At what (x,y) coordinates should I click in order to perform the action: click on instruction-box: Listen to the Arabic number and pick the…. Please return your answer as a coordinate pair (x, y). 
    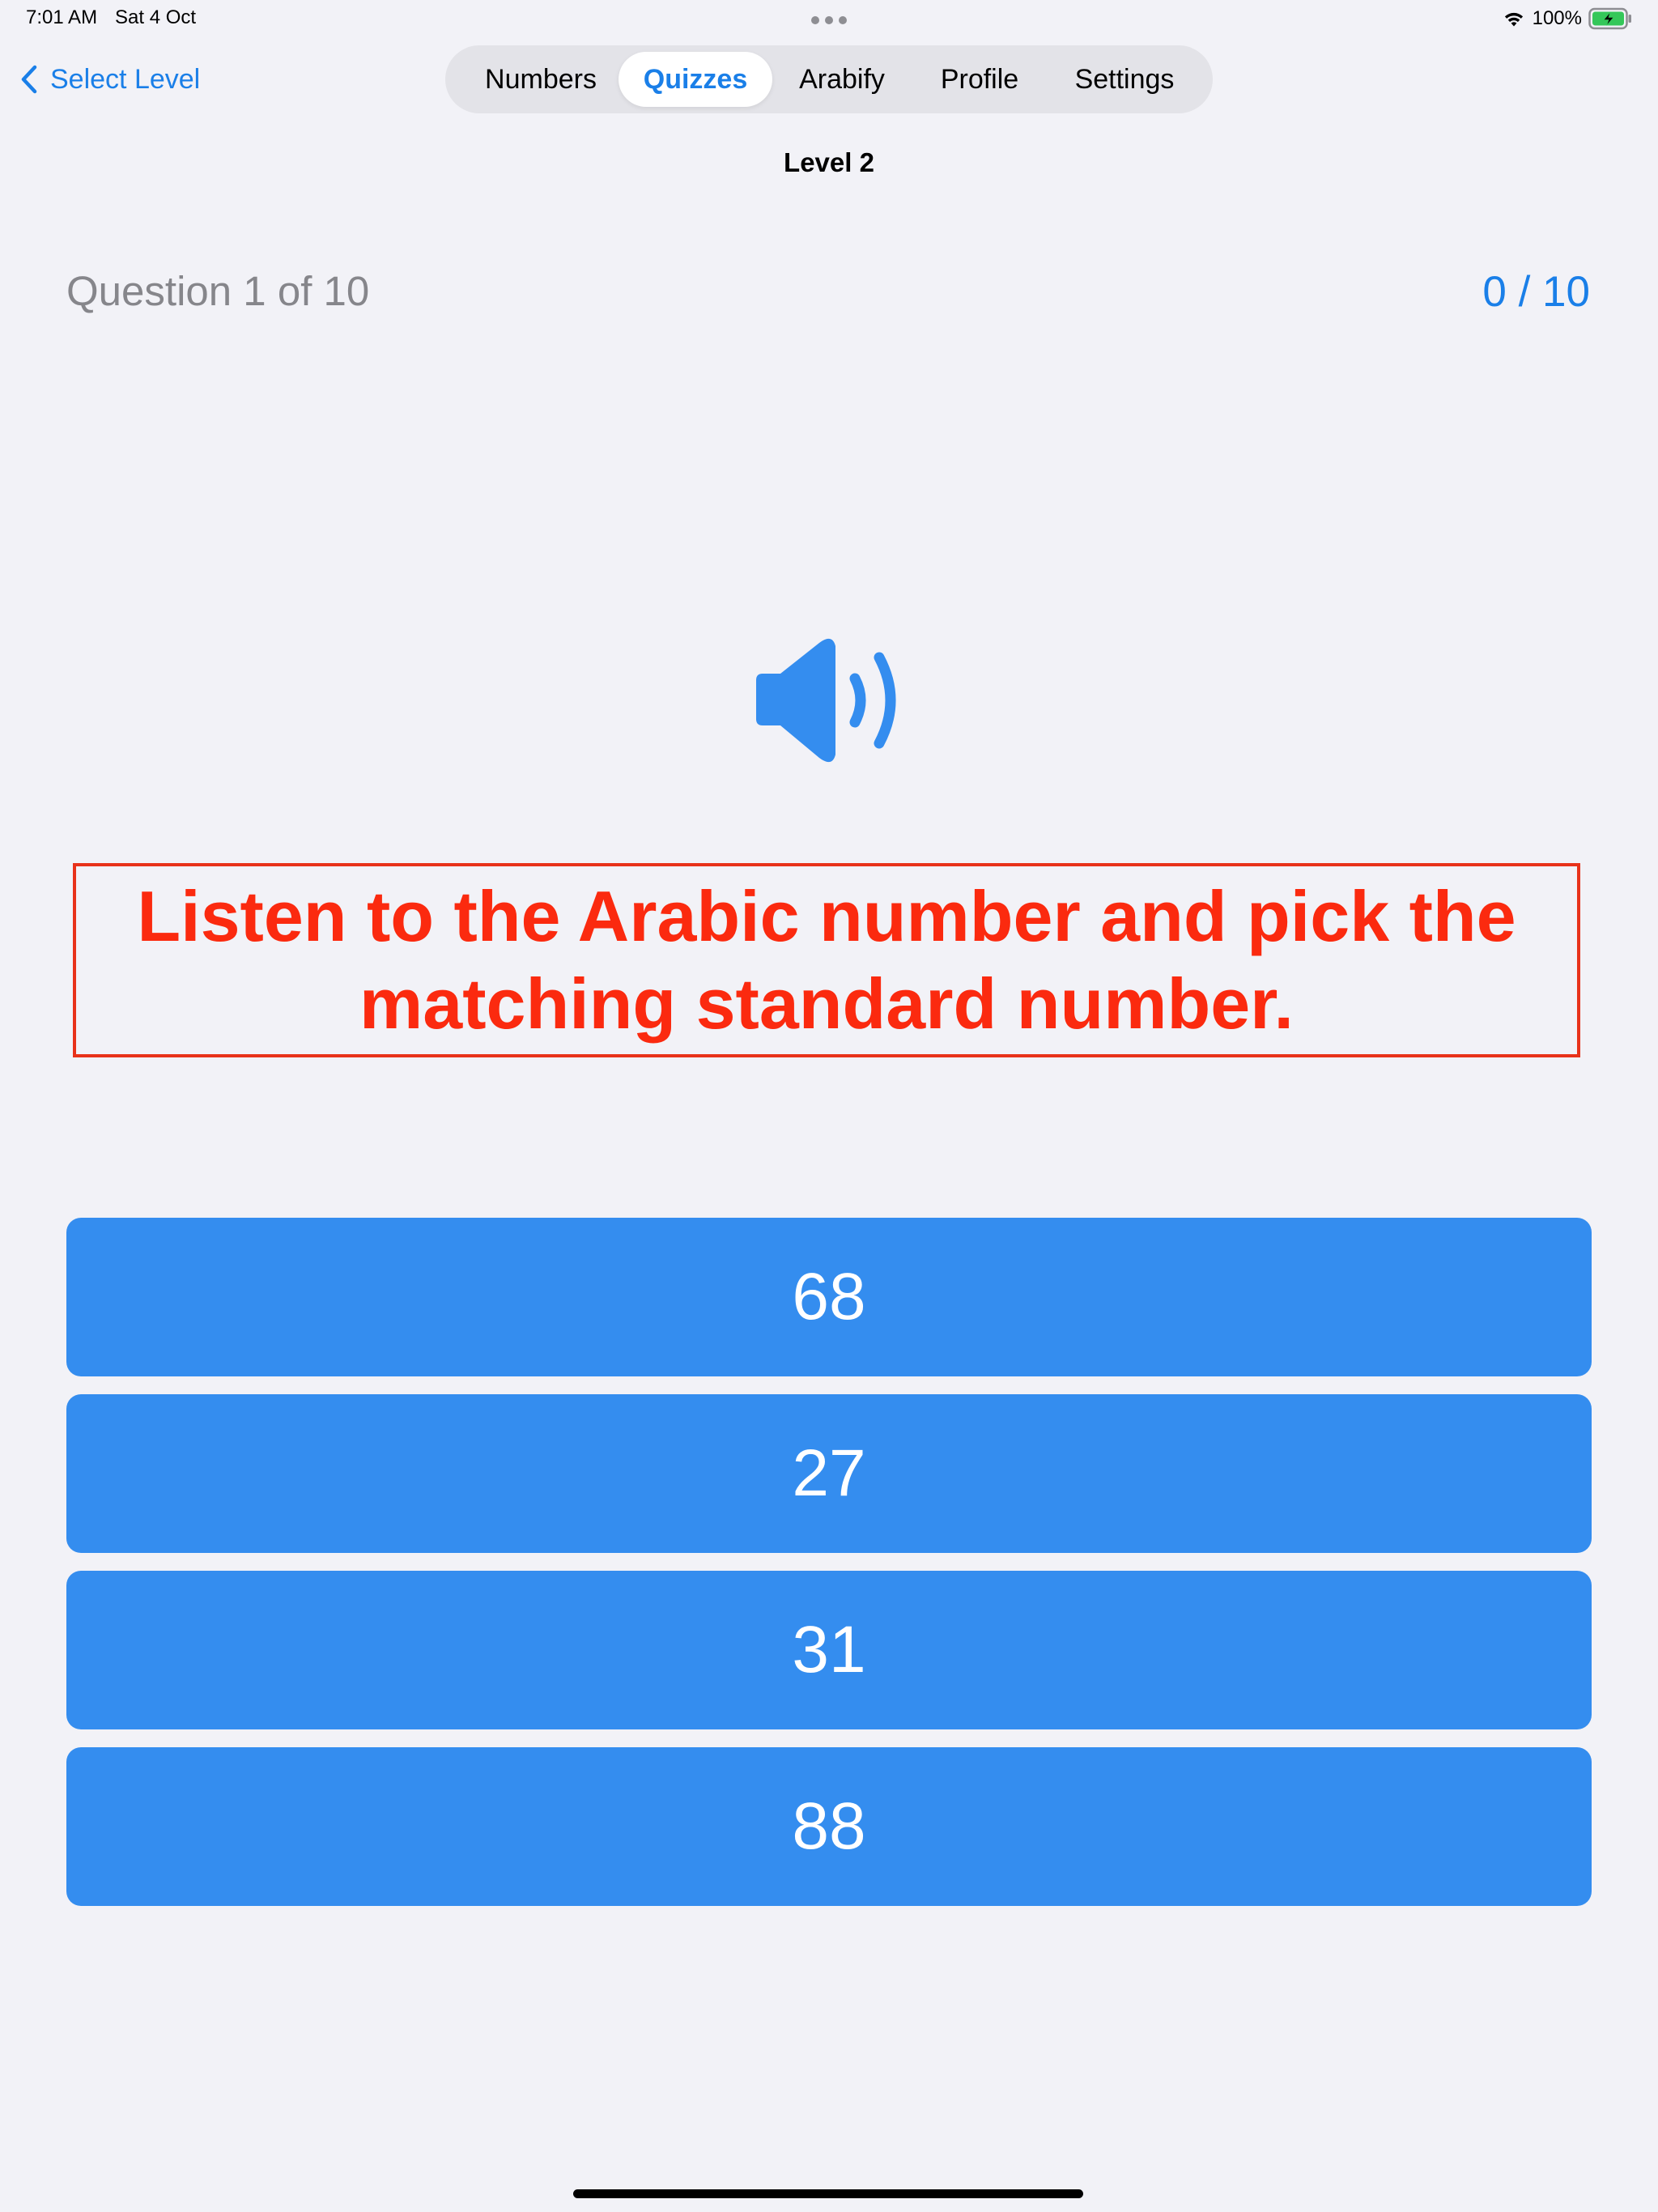
    Looking at the image, I should click on (826, 960).